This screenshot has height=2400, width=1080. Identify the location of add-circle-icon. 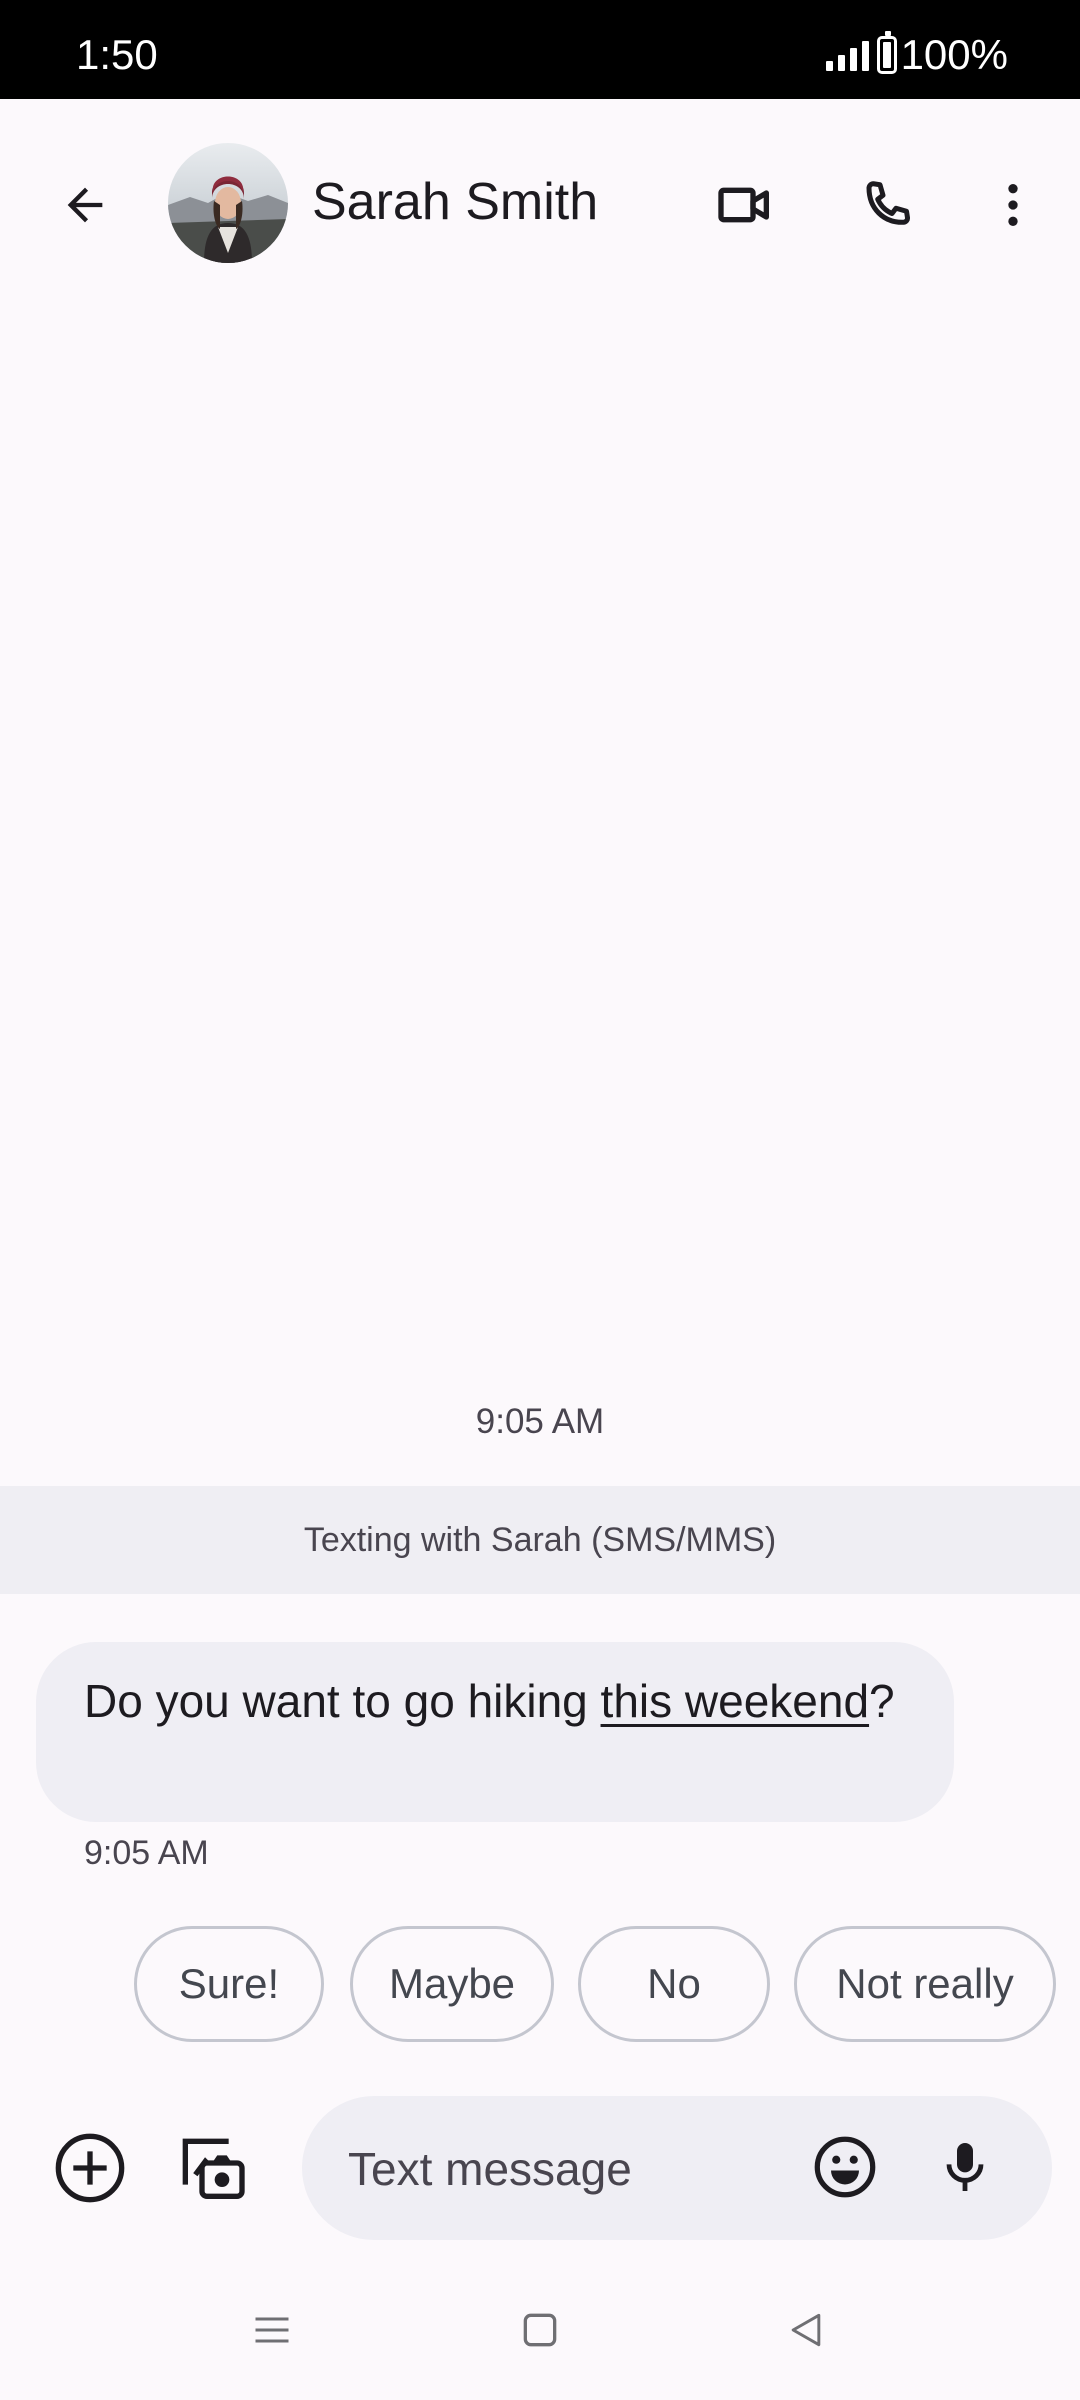
(90, 2168).